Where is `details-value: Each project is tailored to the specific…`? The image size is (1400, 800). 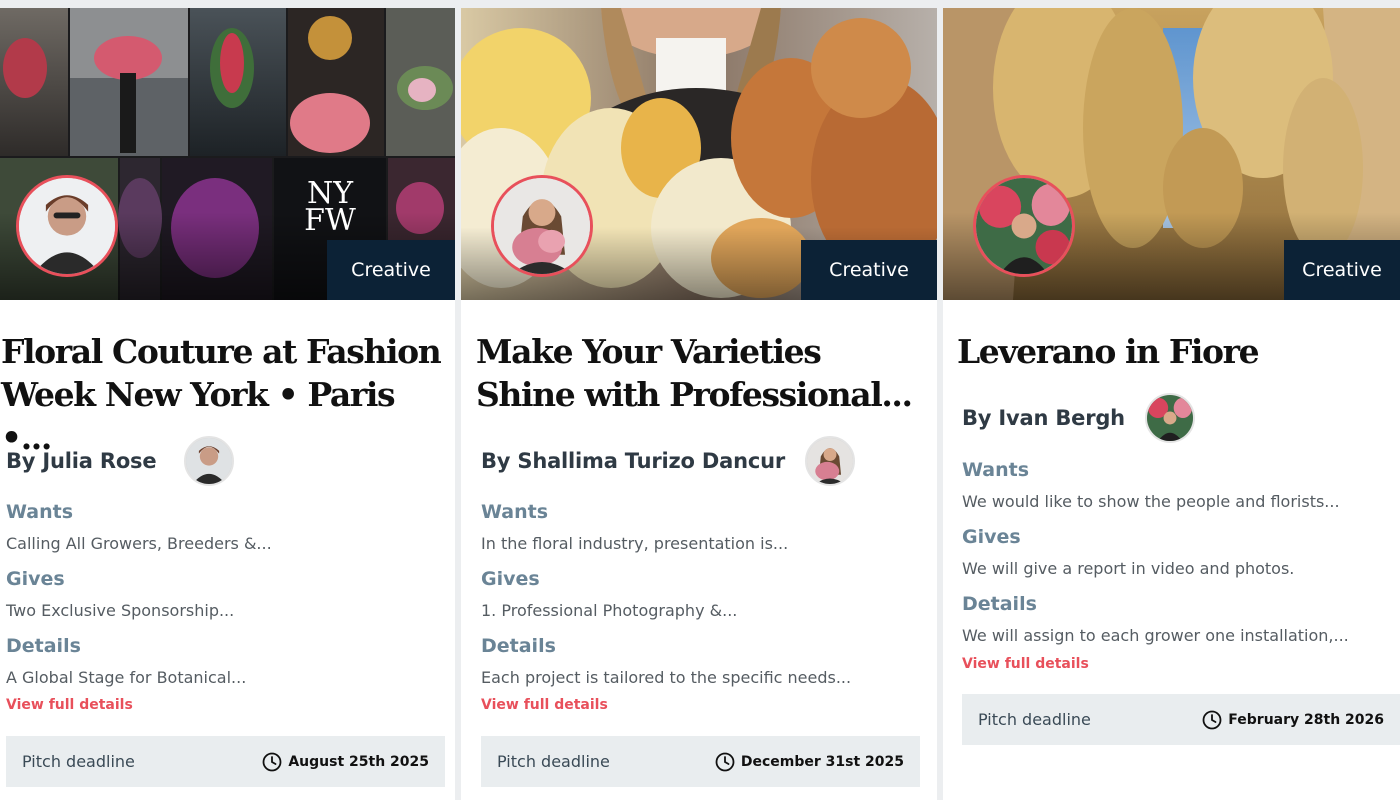
details-value: Each project is tailored to the specific… is located at coordinates (666, 677).